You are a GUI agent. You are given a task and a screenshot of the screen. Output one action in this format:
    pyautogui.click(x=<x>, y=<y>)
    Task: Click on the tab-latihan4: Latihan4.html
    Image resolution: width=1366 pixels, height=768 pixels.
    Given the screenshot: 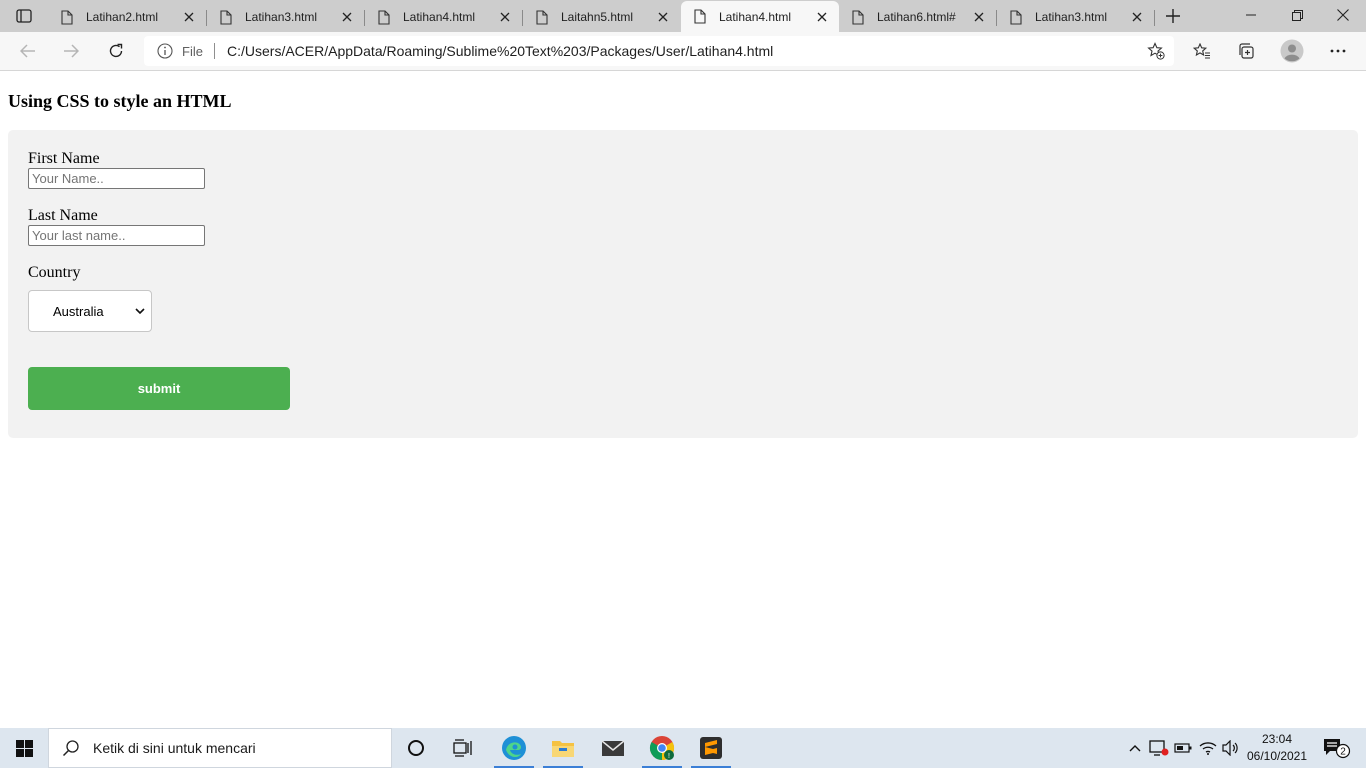 What is the action you would take?
    pyautogui.click(x=444, y=17)
    